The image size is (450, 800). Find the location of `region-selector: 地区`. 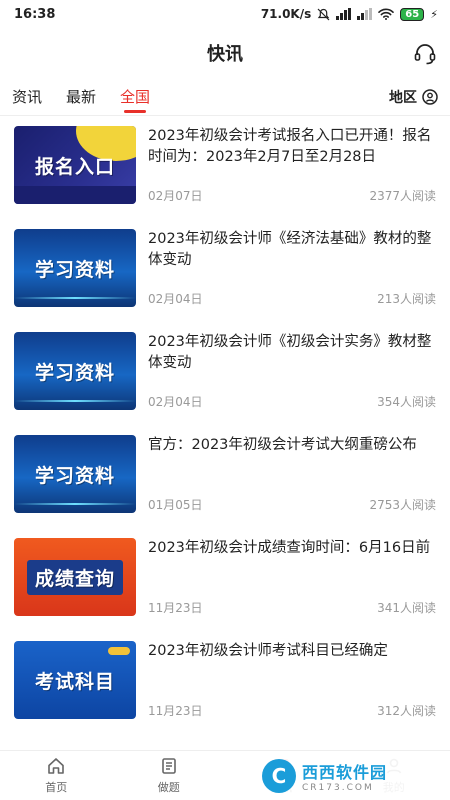

region-selector: 地区 is located at coordinates (413, 97).